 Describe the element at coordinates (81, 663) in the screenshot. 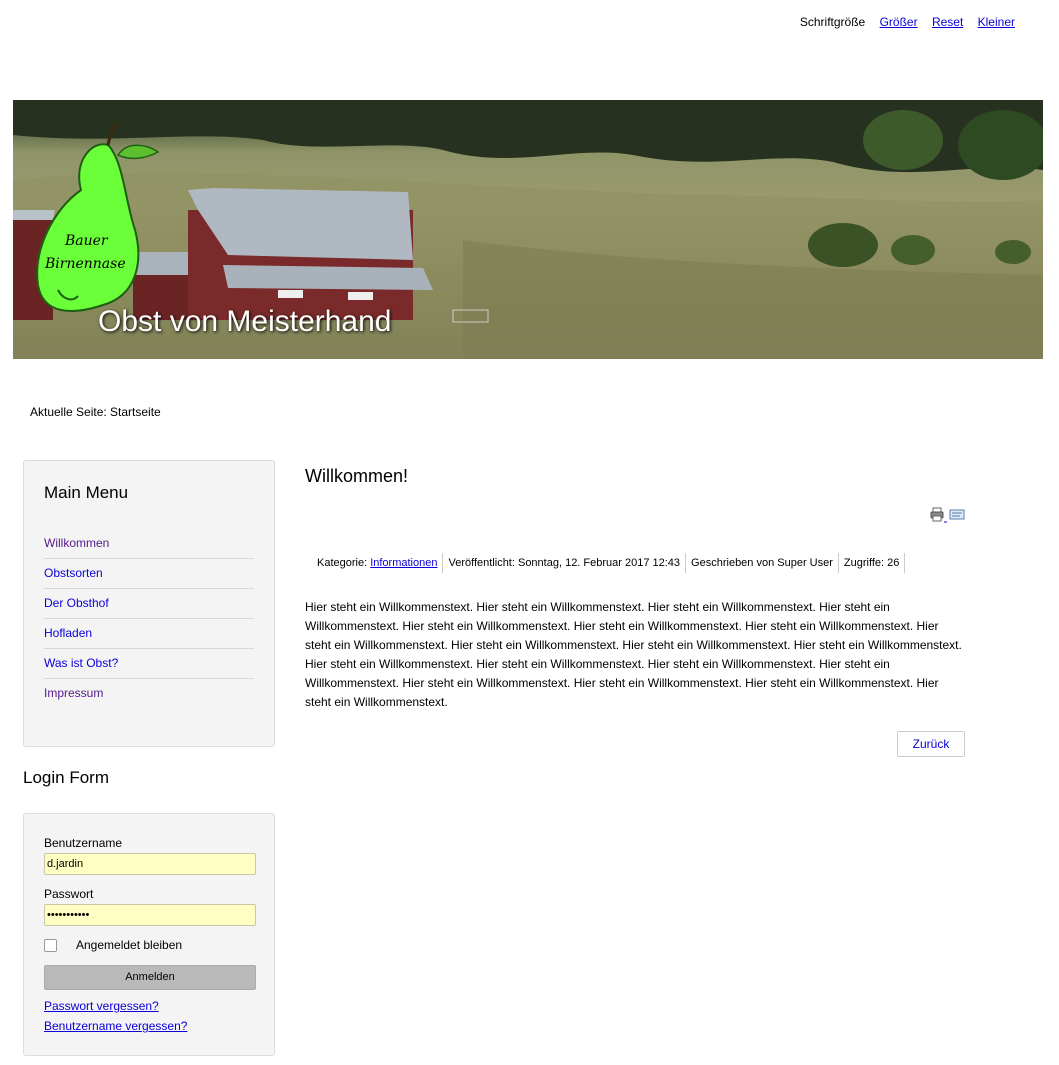

I see `menu-link-was-ist-obst: Was ist Obst?` at that location.